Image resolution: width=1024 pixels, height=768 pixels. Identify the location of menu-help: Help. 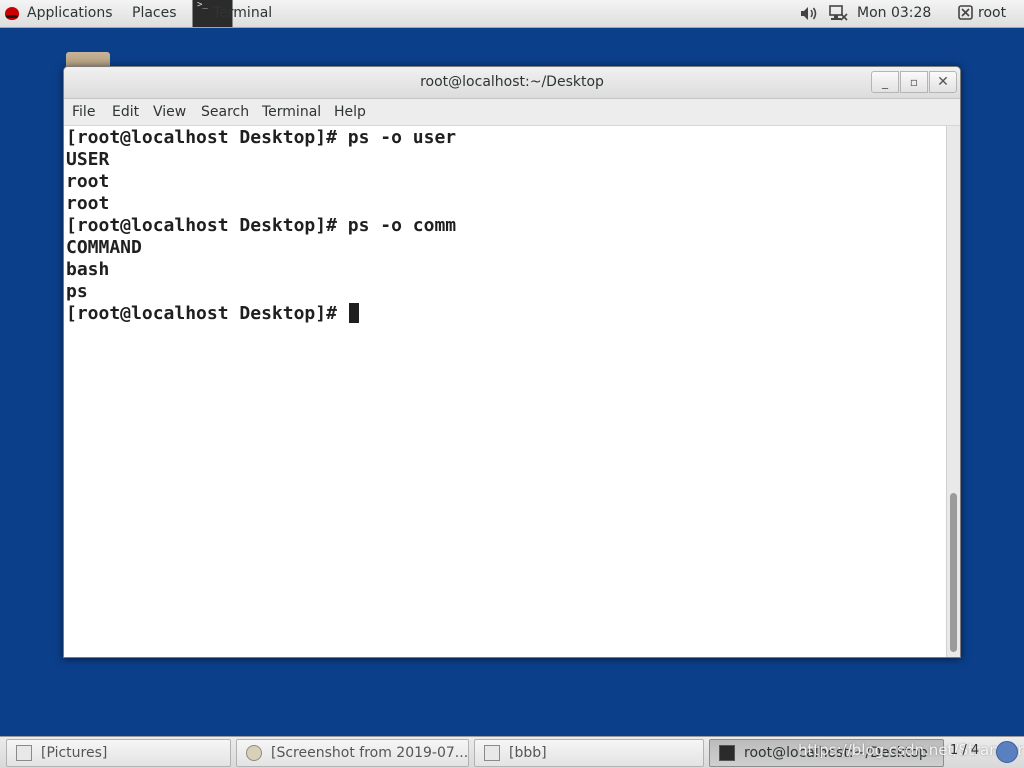
(350, 112).